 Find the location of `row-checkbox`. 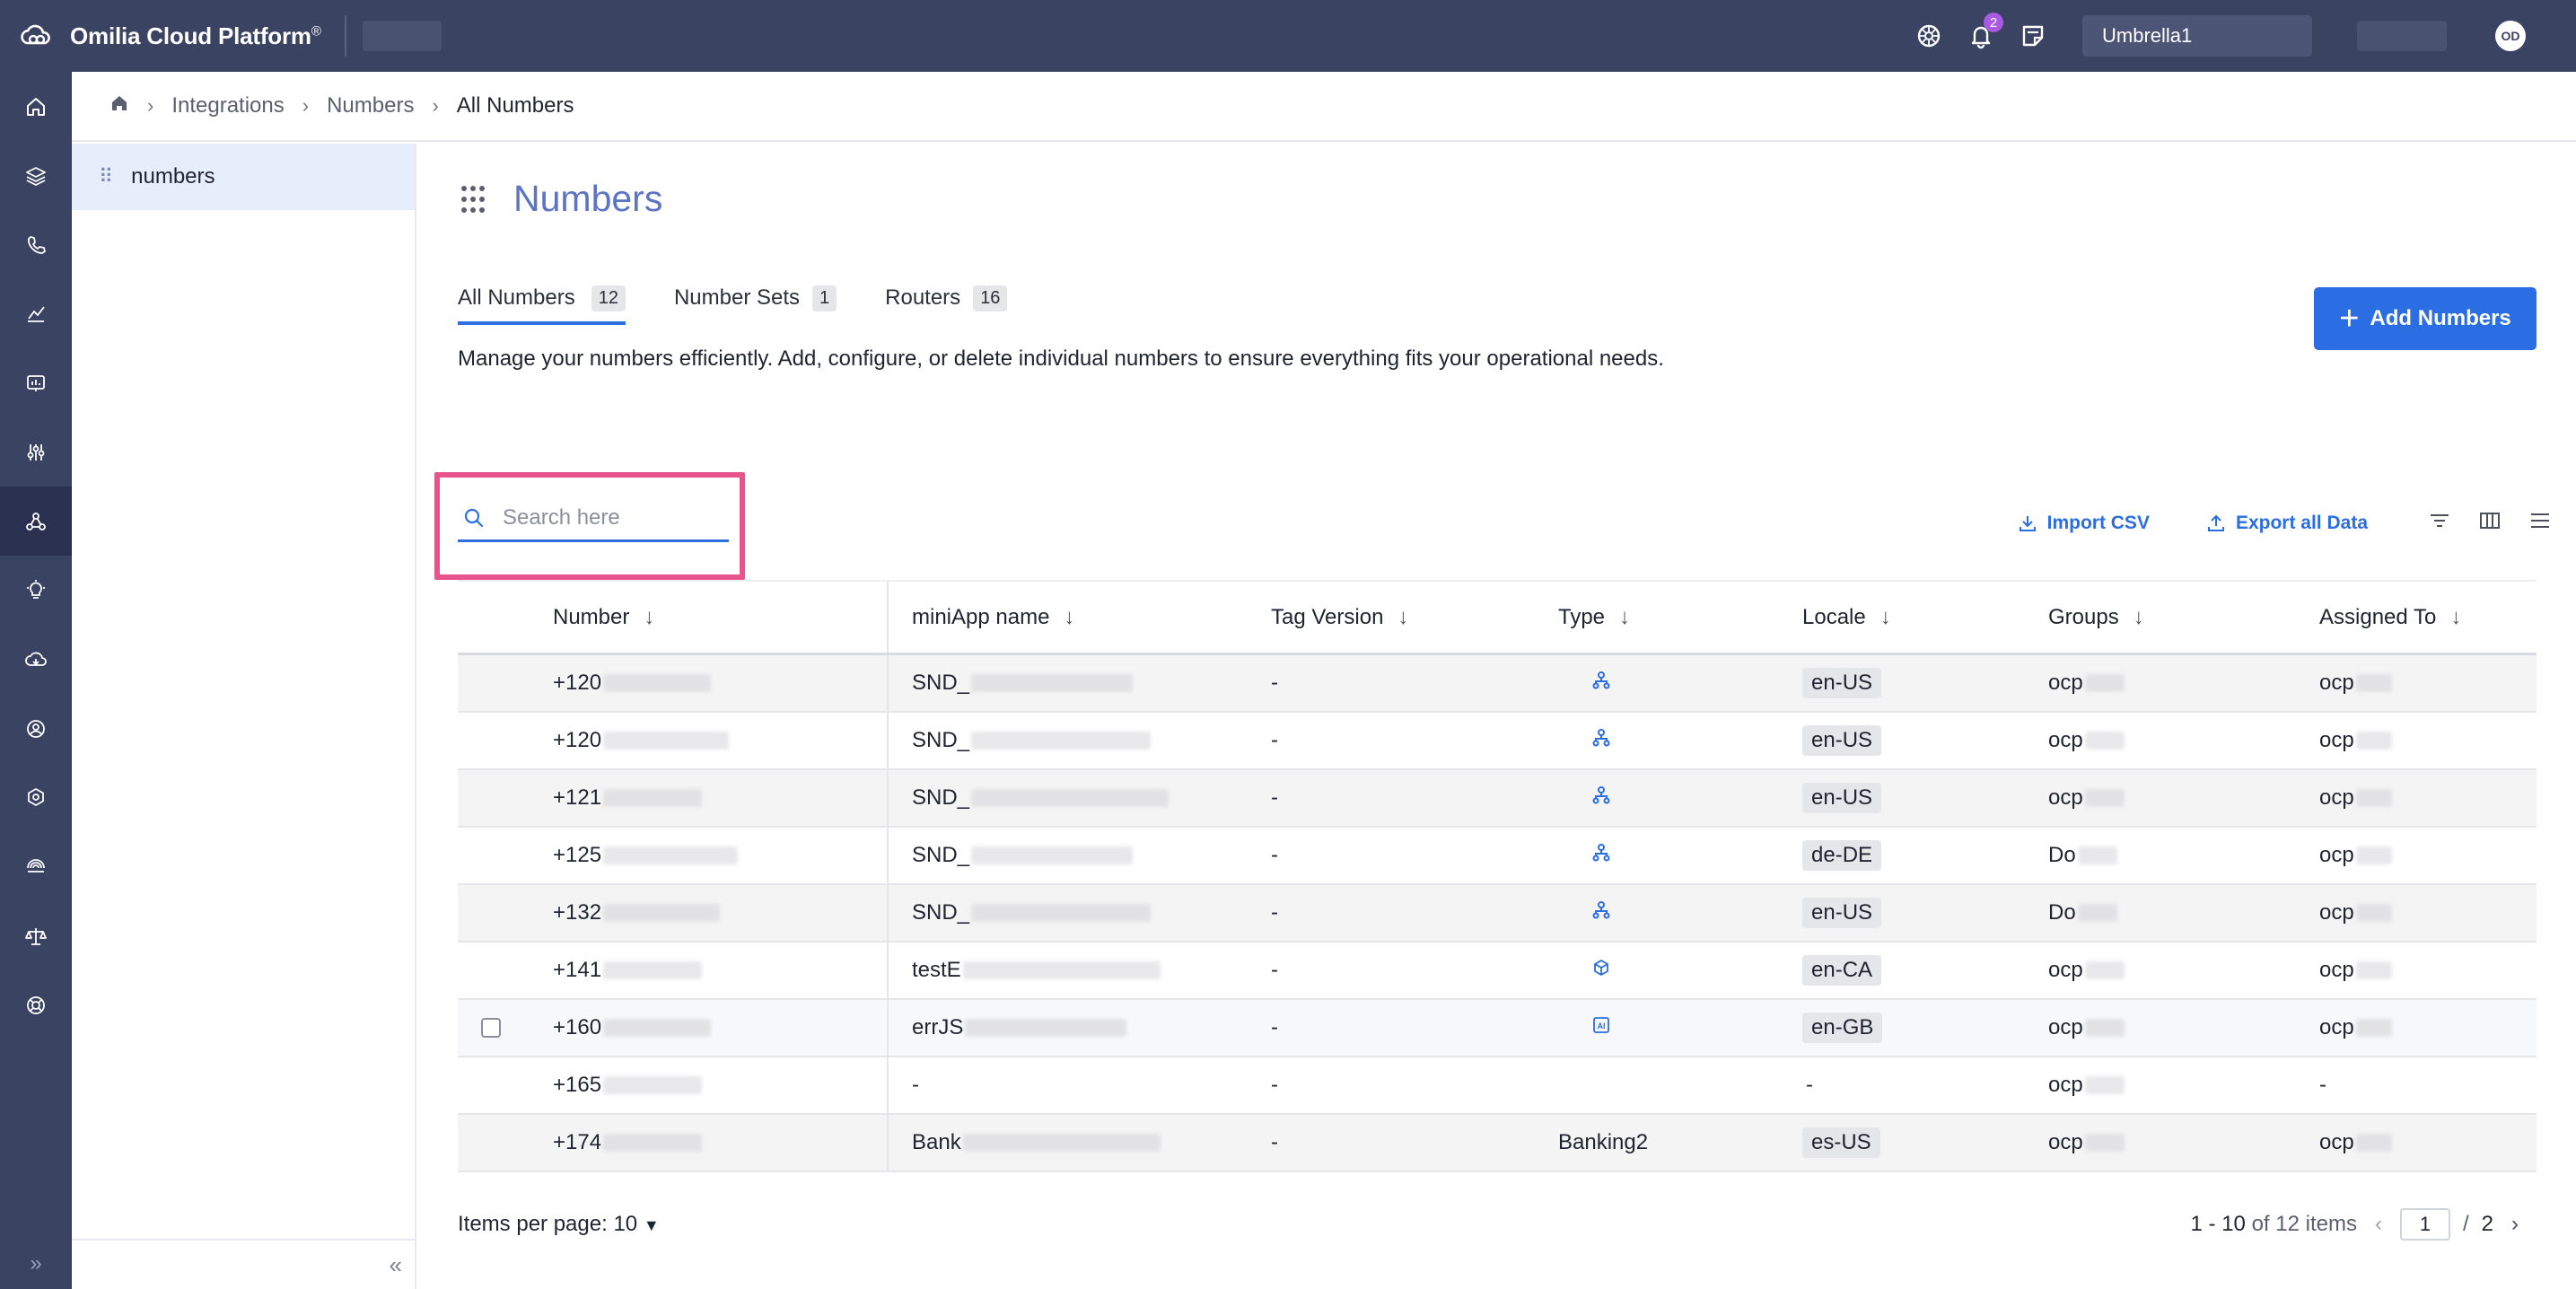

row-checkbox is located at coordinates (491, 1028).